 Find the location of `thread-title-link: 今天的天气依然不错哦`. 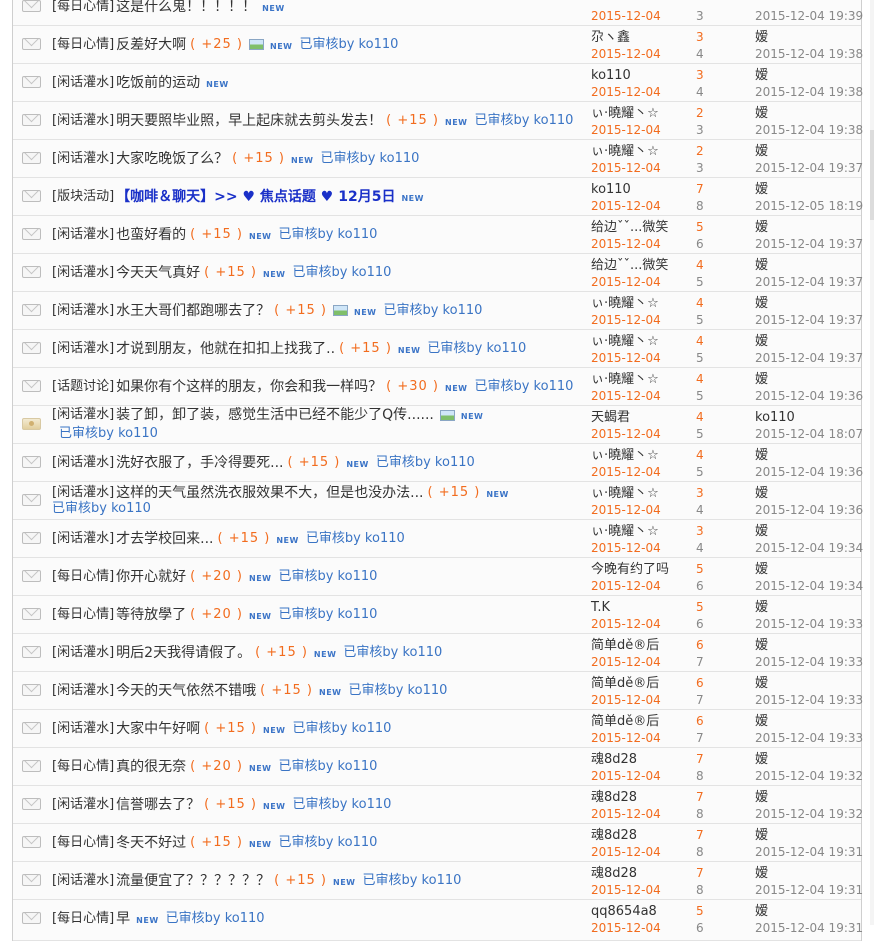

thread-title-link: 今天的天气依然不错哦 is located at coordinates (186, 691).